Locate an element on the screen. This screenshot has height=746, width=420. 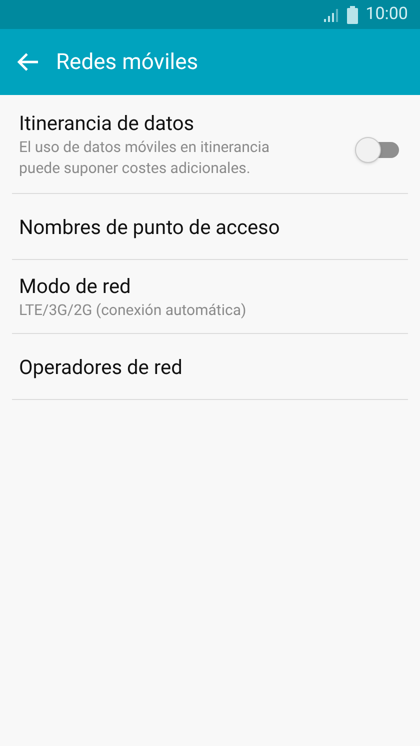
item-title: Itinerancia de datos is located at coordinates (107, 123).